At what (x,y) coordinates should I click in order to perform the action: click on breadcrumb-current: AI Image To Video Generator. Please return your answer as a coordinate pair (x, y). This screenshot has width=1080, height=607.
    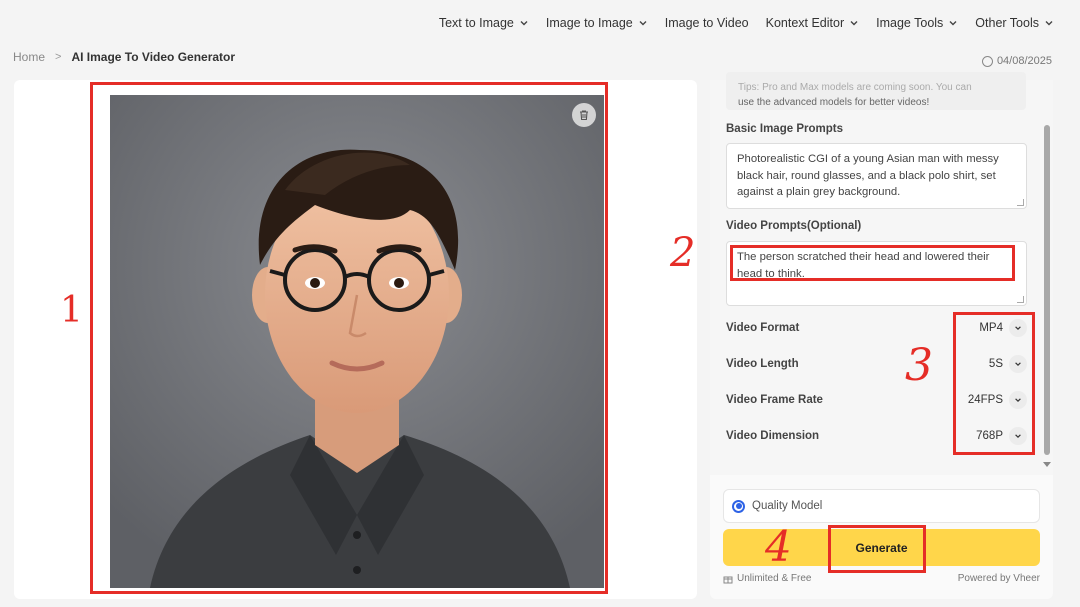
    Looking at the image, I should click on (153, 57).